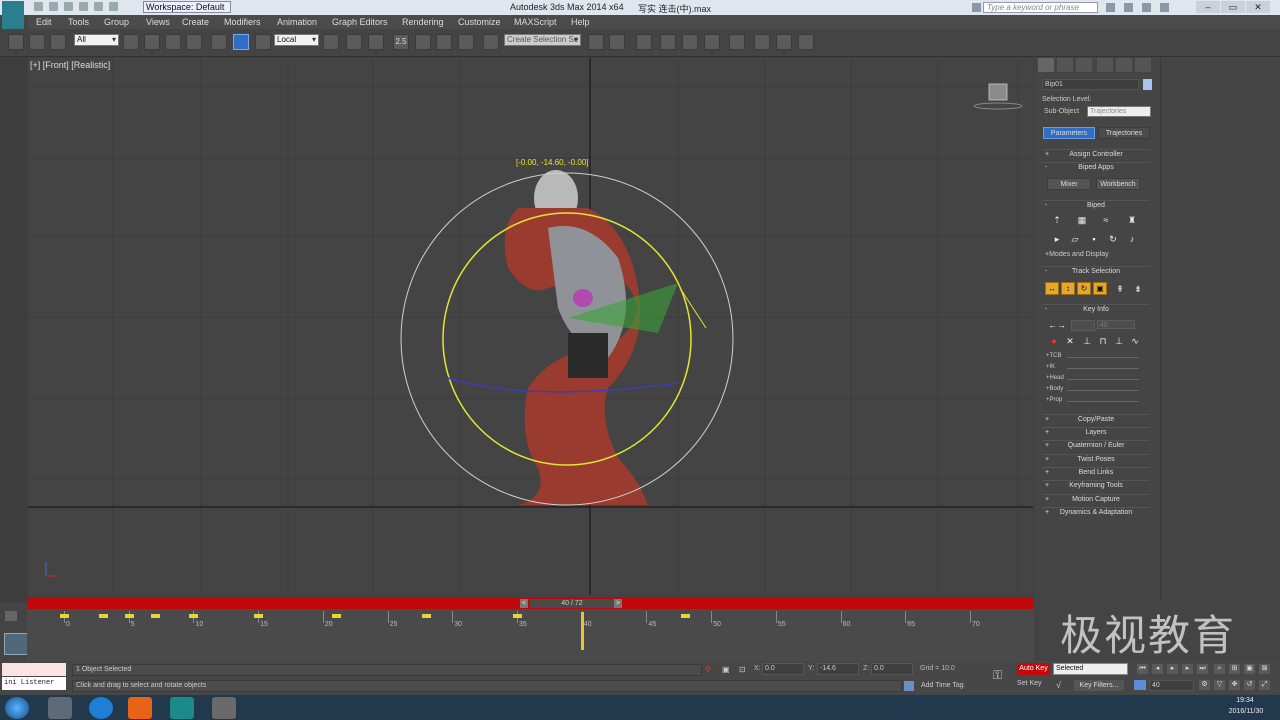 Image resolution: width=1280 pixels, height=720 pixels. What do you see at coordinates (1075, 239) in the screenshot?
I see `load-file-icon: ▱` at bounding box center [1075, 239].